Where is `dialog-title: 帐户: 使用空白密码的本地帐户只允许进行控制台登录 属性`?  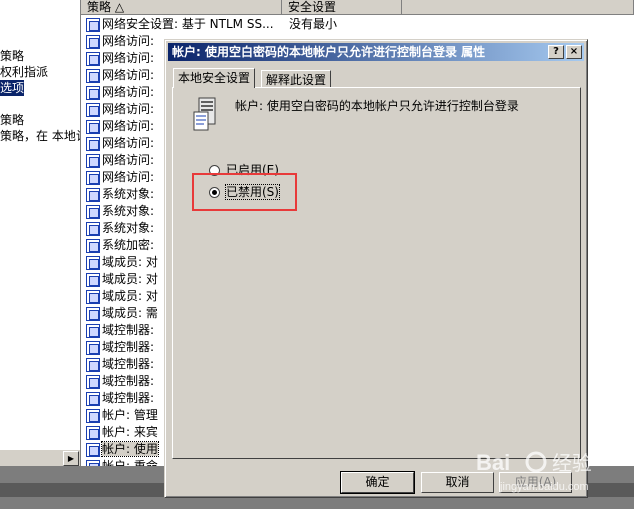 dialog-title: 帐户: 使用空白密码的本地帐户只允许进行控制台登录 属性 is located at coordinates (329, 52).